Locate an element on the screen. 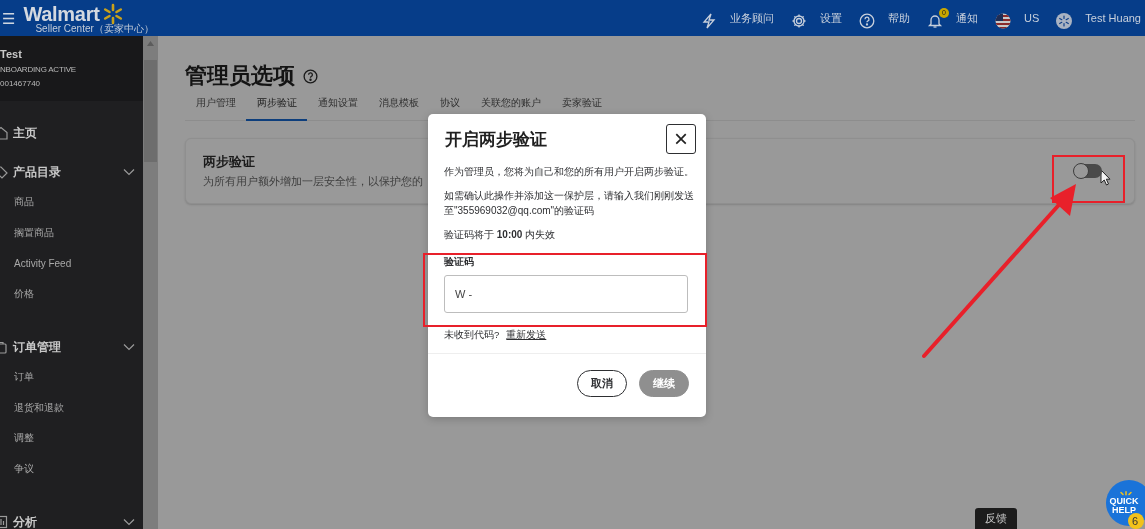 Image resolution: width=1145 pixels, height=529 pixels. dialog-text: 验证码将于 10:00 内失效 is located at coordinates (500, 235).